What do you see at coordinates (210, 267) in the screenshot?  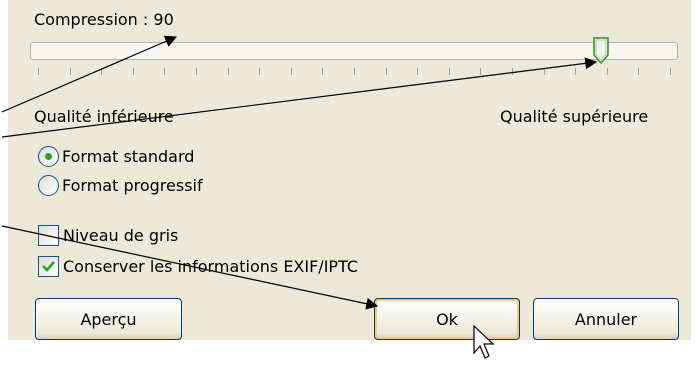 I see `exif-label: Conserver les informations EXIF/IPTC` at bounding box center [210, 267].